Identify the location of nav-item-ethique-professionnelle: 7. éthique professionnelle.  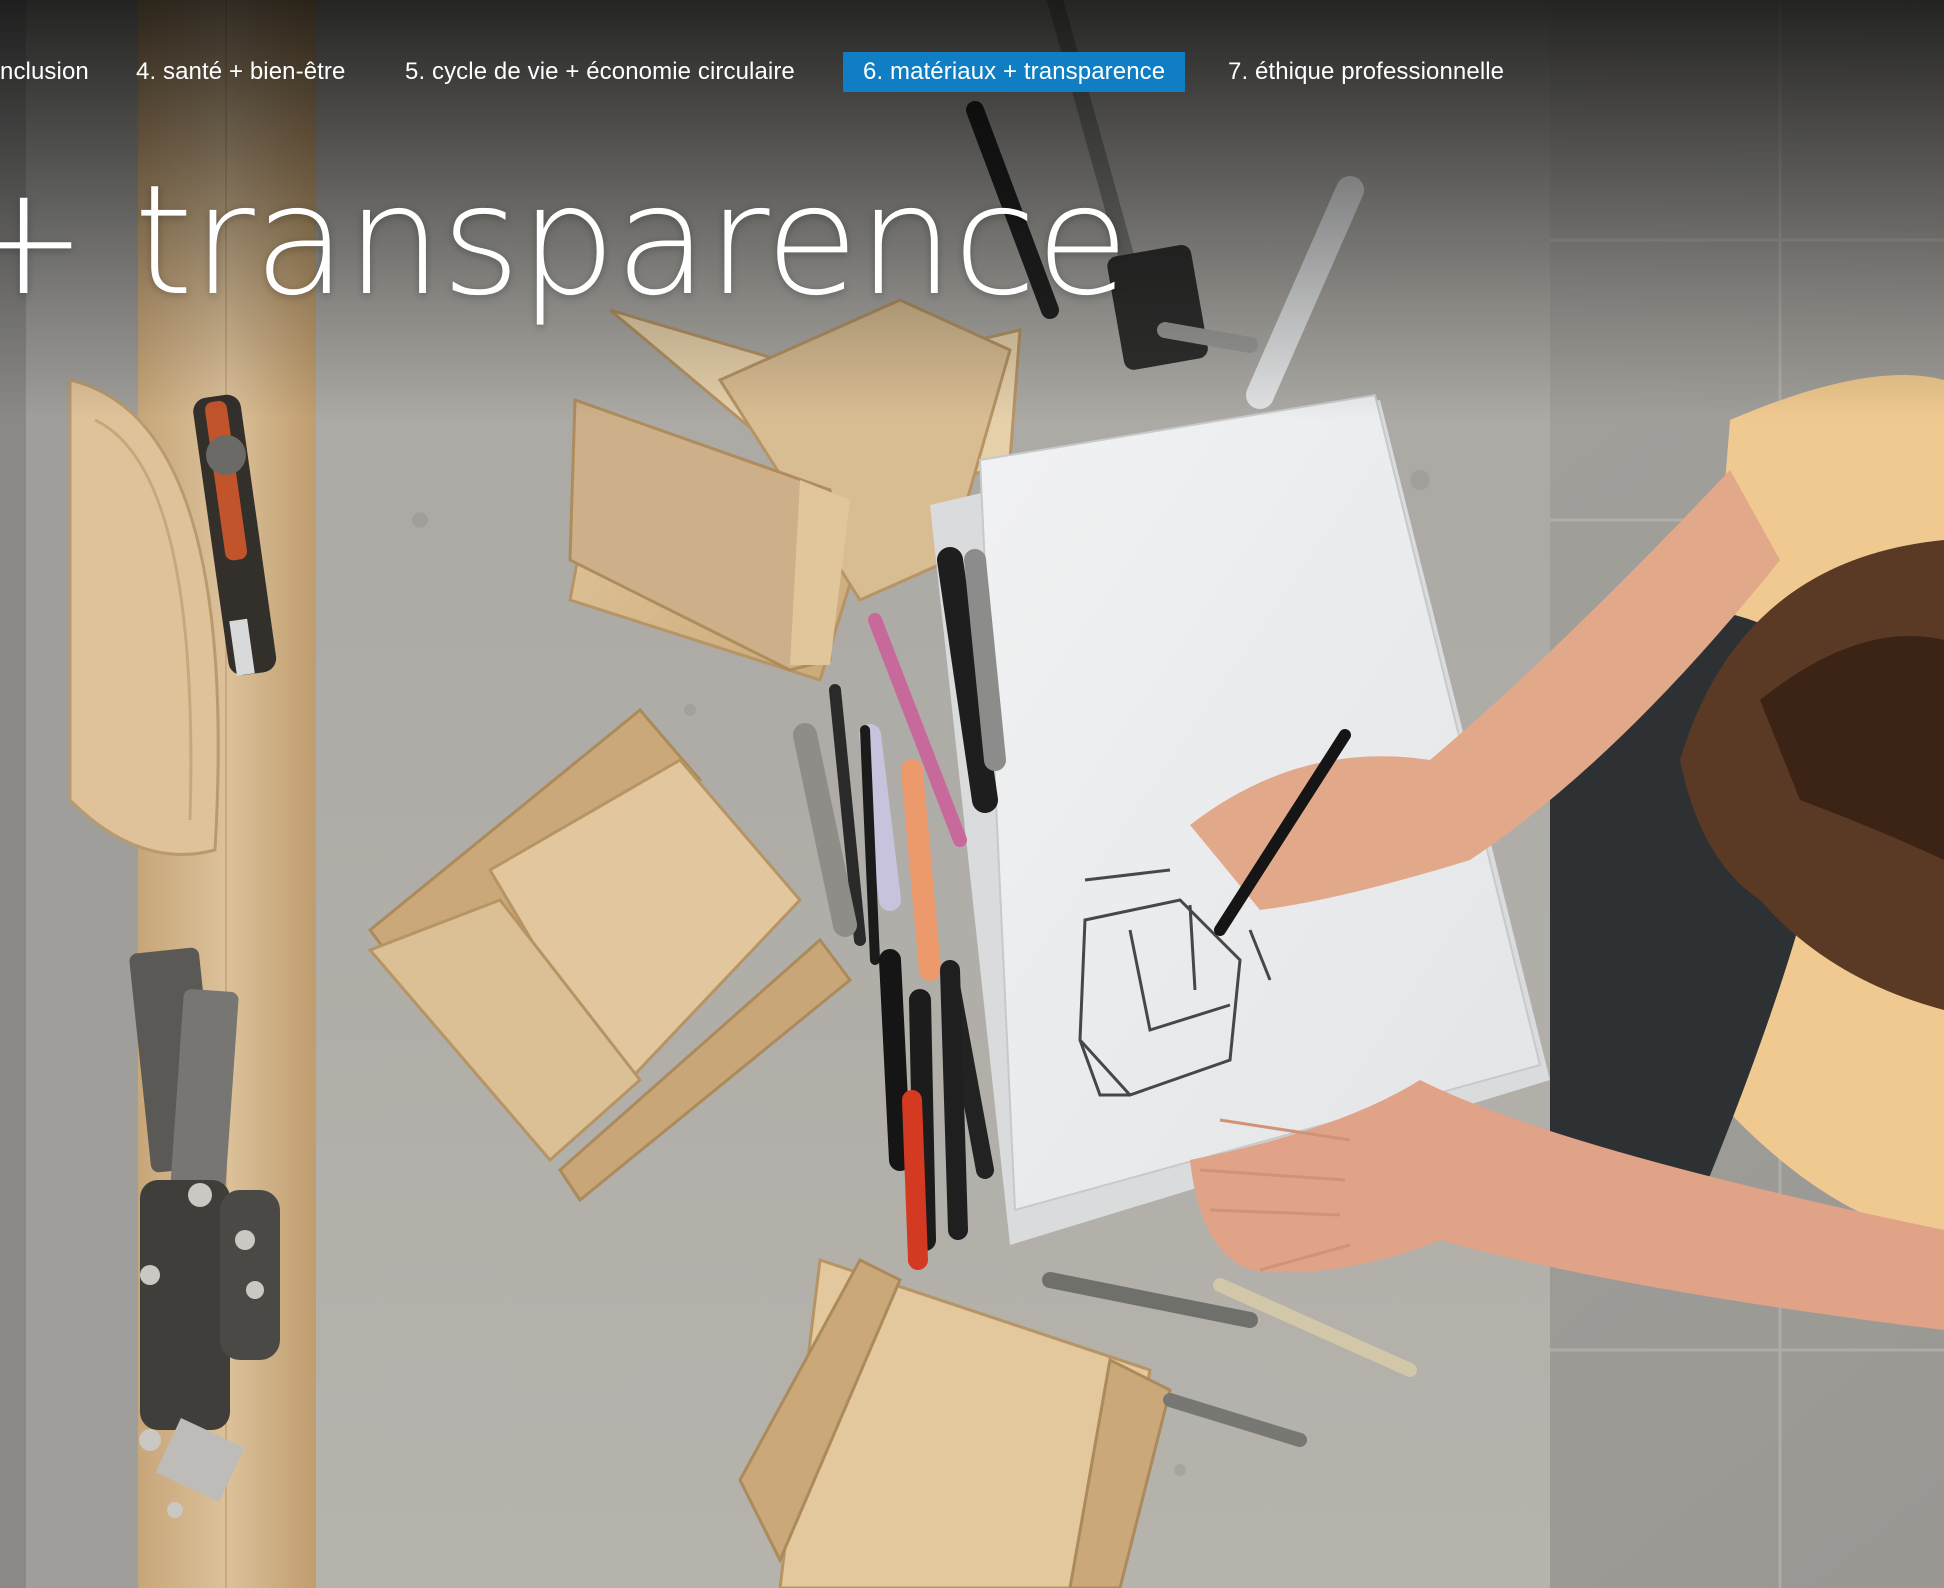
(1366, 72).